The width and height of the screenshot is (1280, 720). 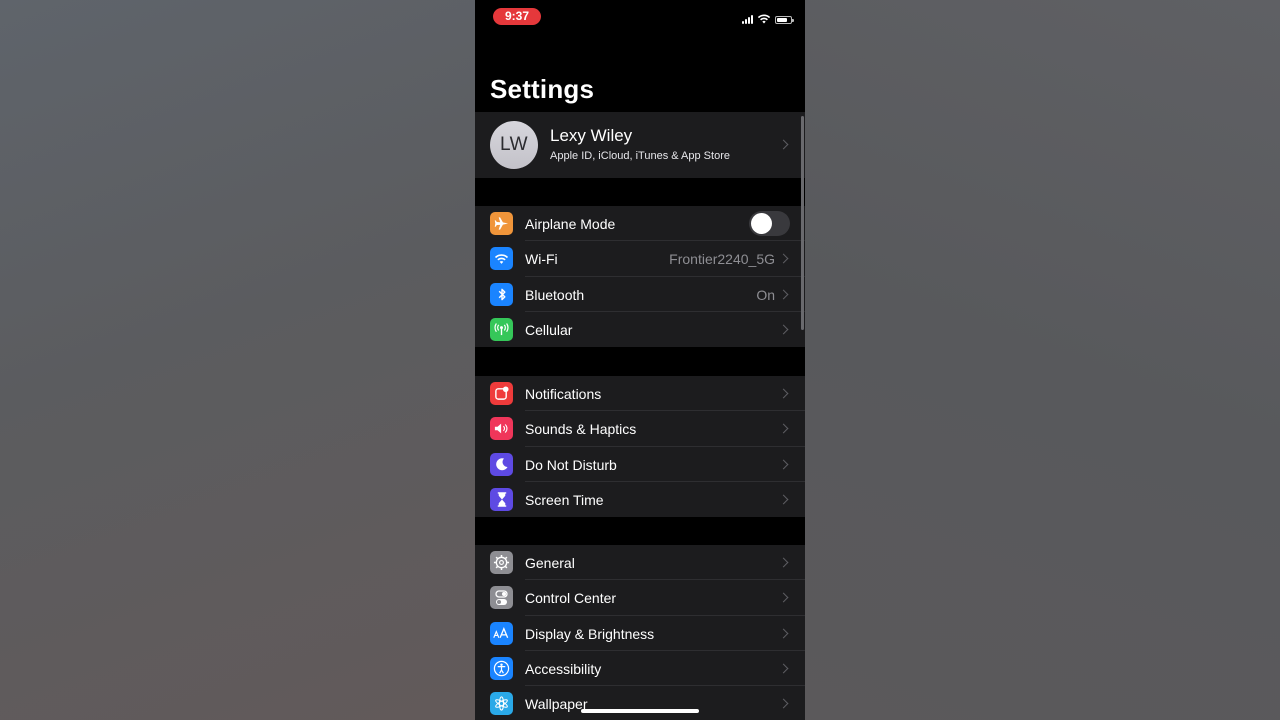 What do you see at coordinates (501, 668) in the screenshot?
I see `accessibility-icon` at bounding box center [501, 668].